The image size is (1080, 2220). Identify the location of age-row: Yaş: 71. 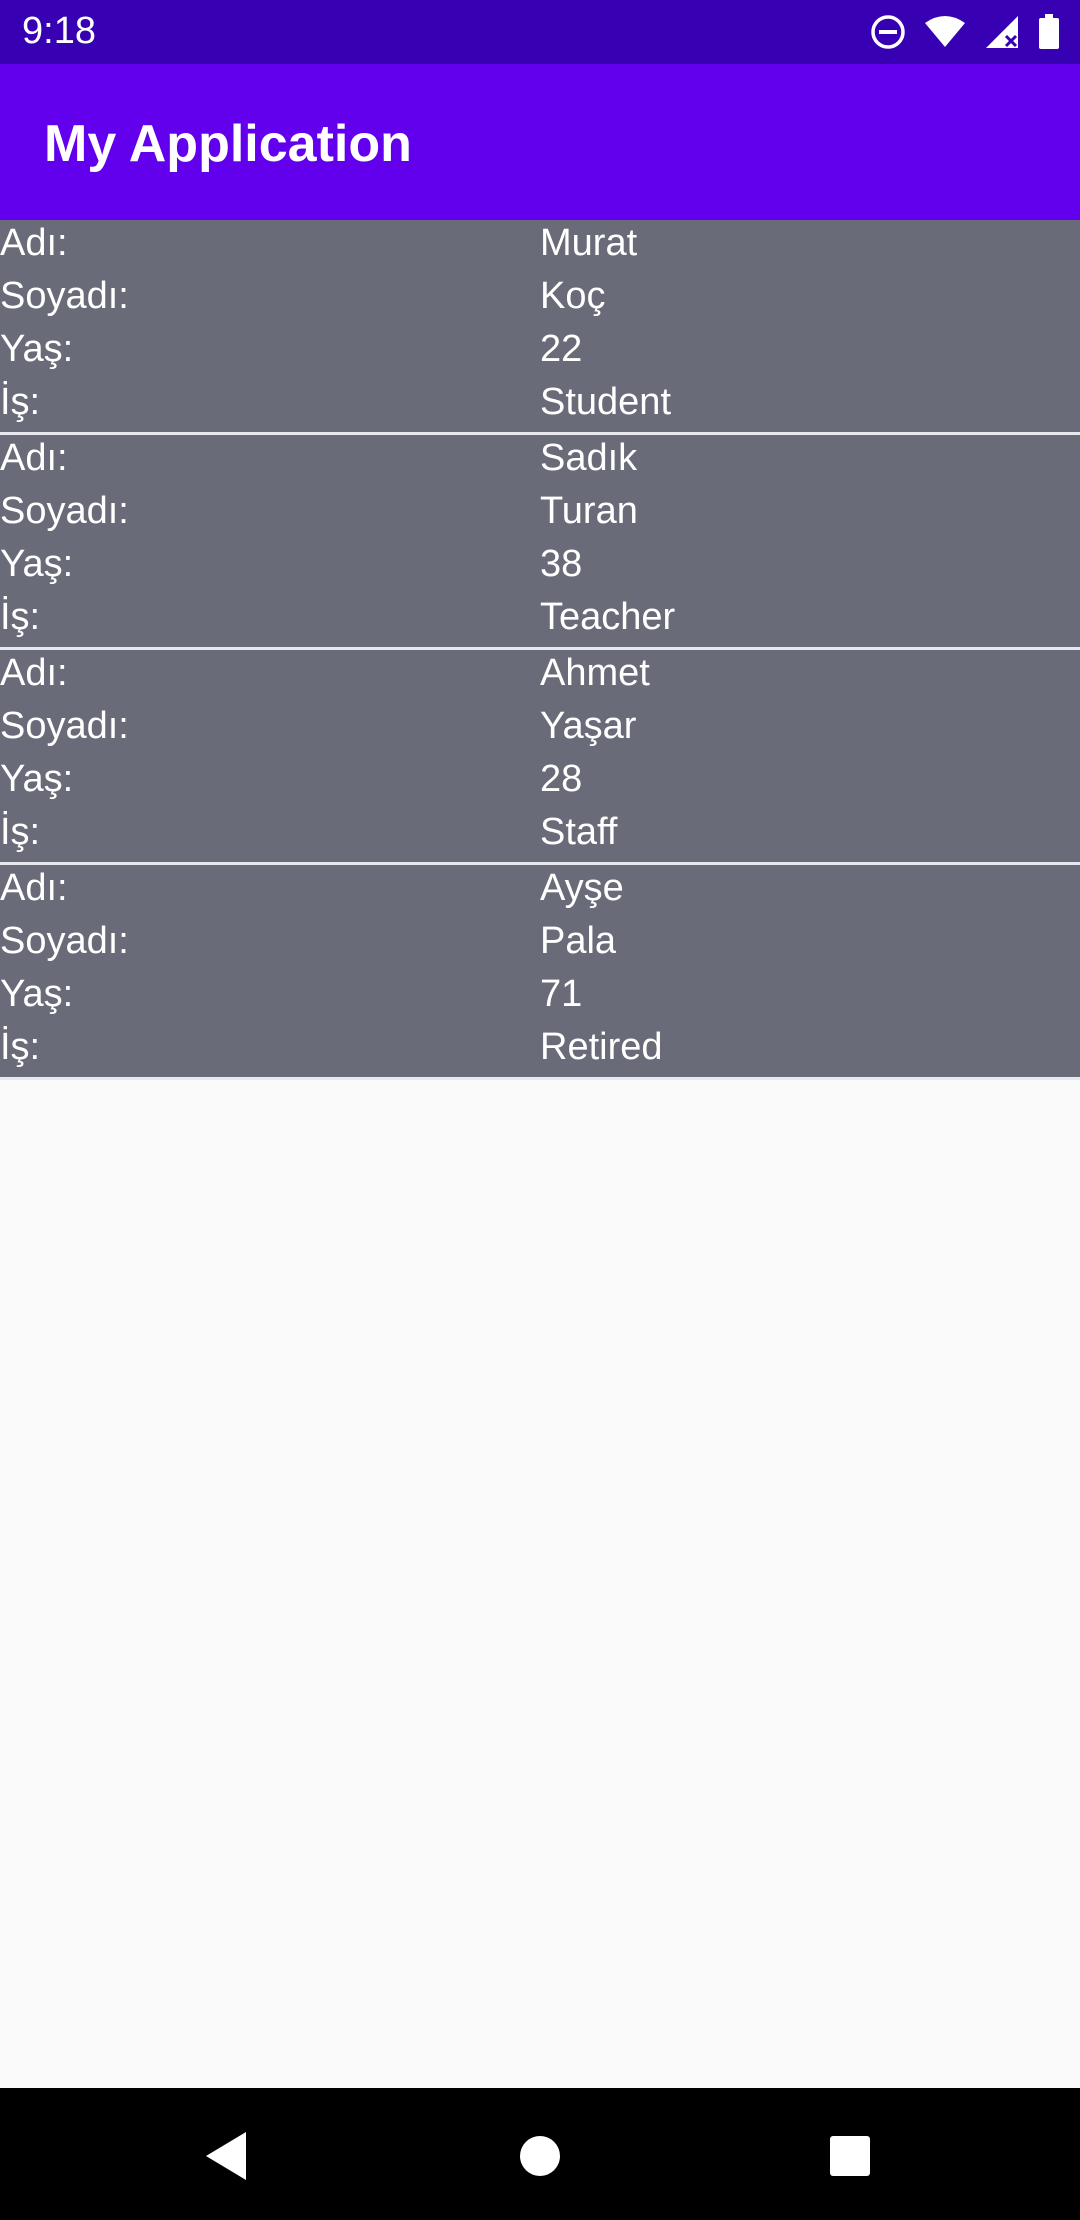
(540, 997).